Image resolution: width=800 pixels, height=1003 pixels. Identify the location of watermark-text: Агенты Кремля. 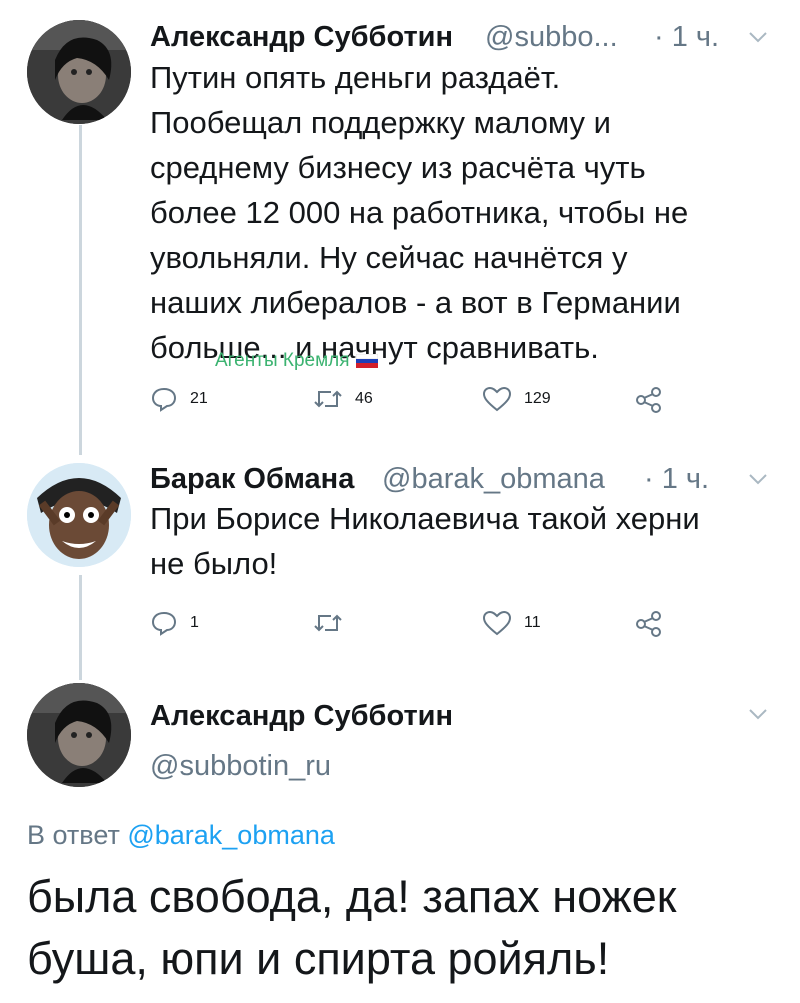
(282, 360).